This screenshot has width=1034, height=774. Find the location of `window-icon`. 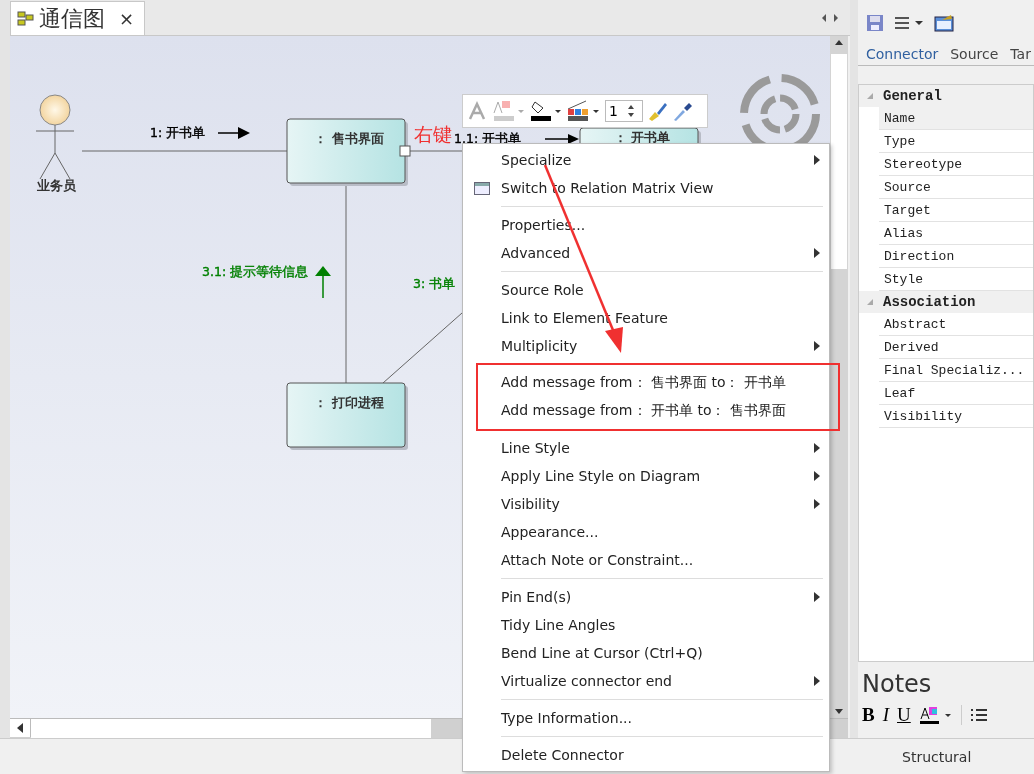

window-icon is located at coordinates (944, 23).